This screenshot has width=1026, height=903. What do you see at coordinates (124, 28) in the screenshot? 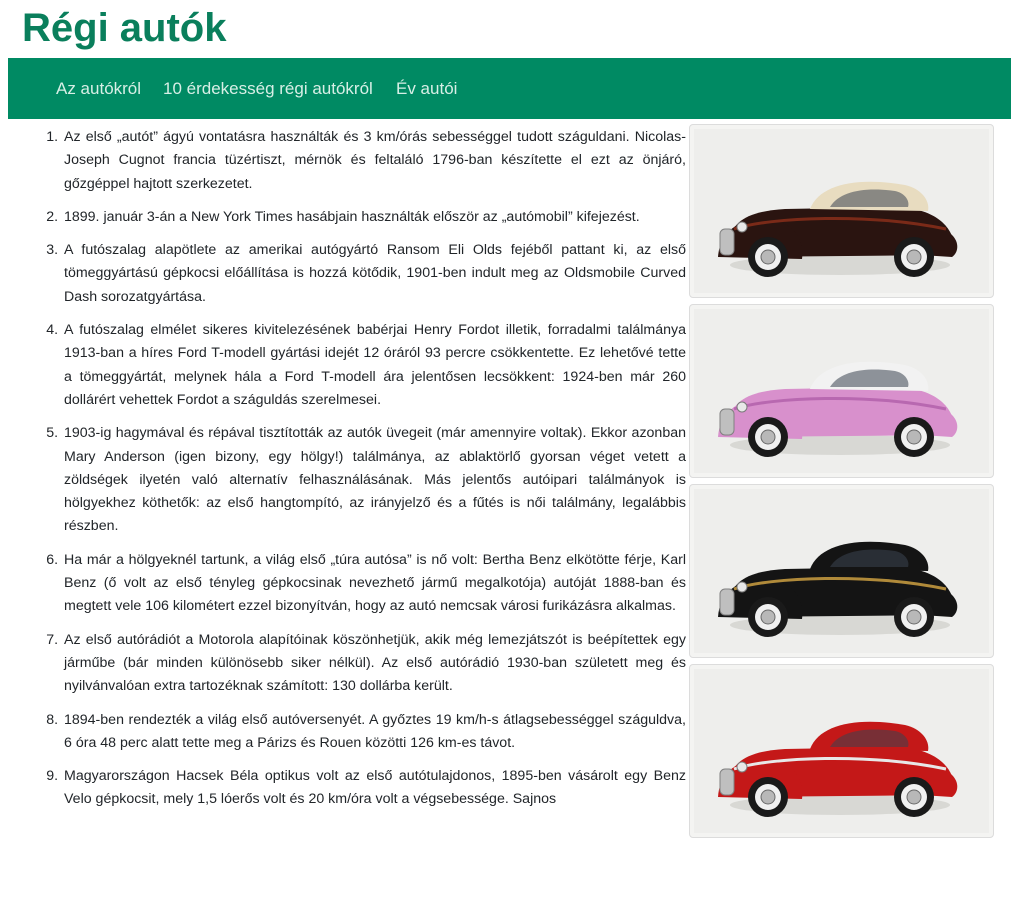
I see `site-title: Régi autók` at bounding box center [124, 28].